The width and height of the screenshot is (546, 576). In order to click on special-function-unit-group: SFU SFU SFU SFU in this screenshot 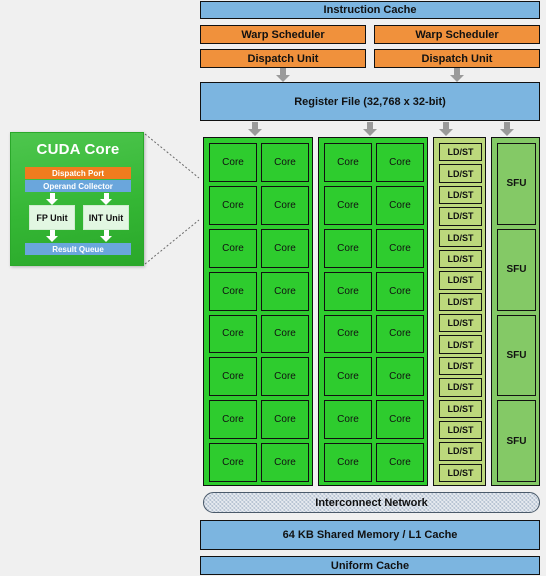, I will do `click(515, 311)`.